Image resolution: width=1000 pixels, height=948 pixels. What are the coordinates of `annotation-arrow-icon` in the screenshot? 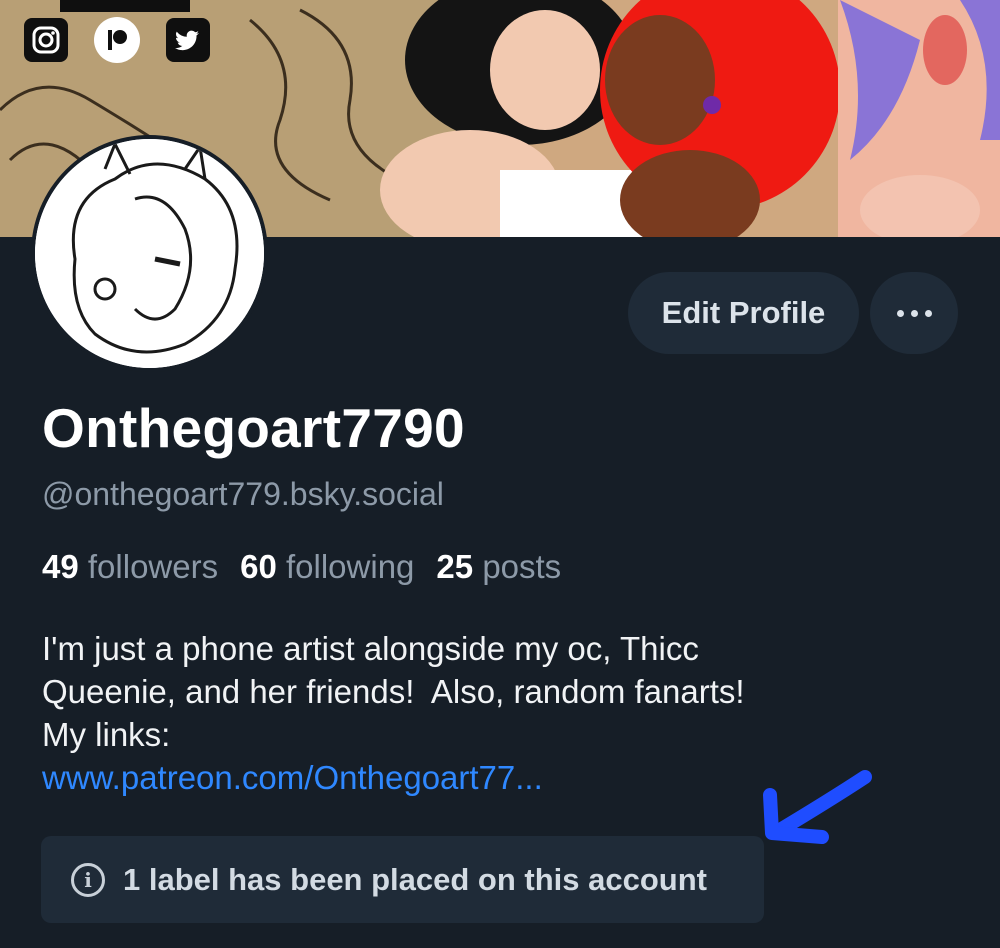 It's located at (817, 807).